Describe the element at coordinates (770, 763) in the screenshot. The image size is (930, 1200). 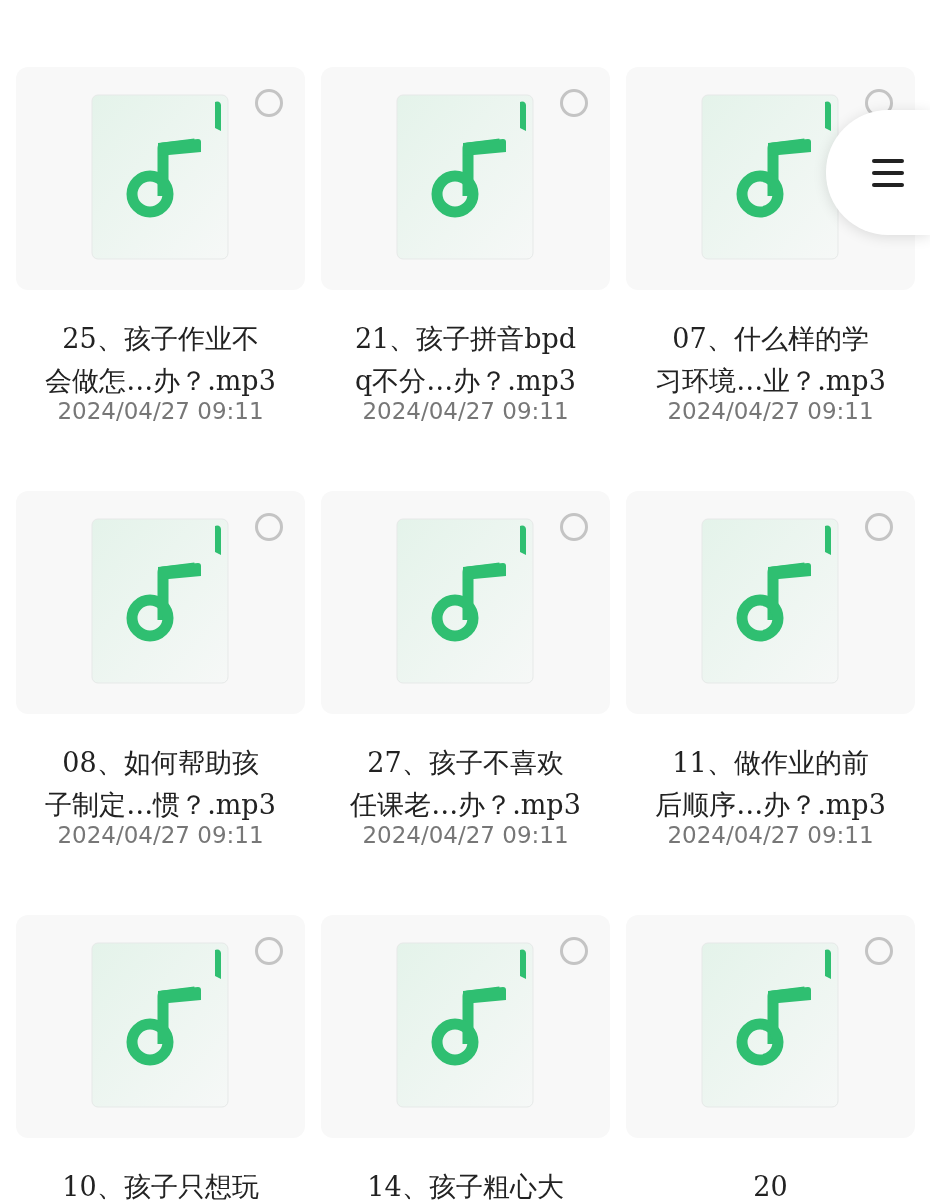
I see `file-name-line: 11、做作业的前` at that location.